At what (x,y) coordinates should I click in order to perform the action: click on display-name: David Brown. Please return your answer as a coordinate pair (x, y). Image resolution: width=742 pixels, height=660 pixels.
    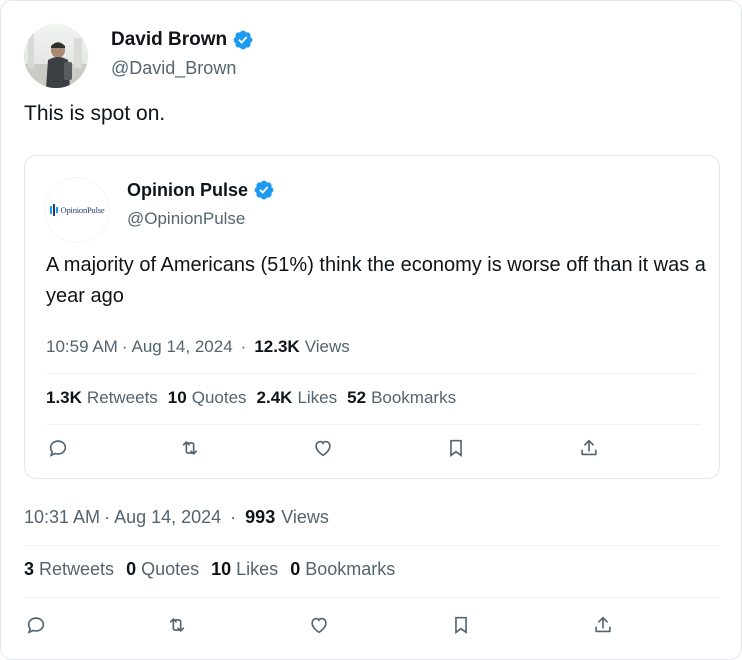
    Looking at the image, I should click on (169, 40).